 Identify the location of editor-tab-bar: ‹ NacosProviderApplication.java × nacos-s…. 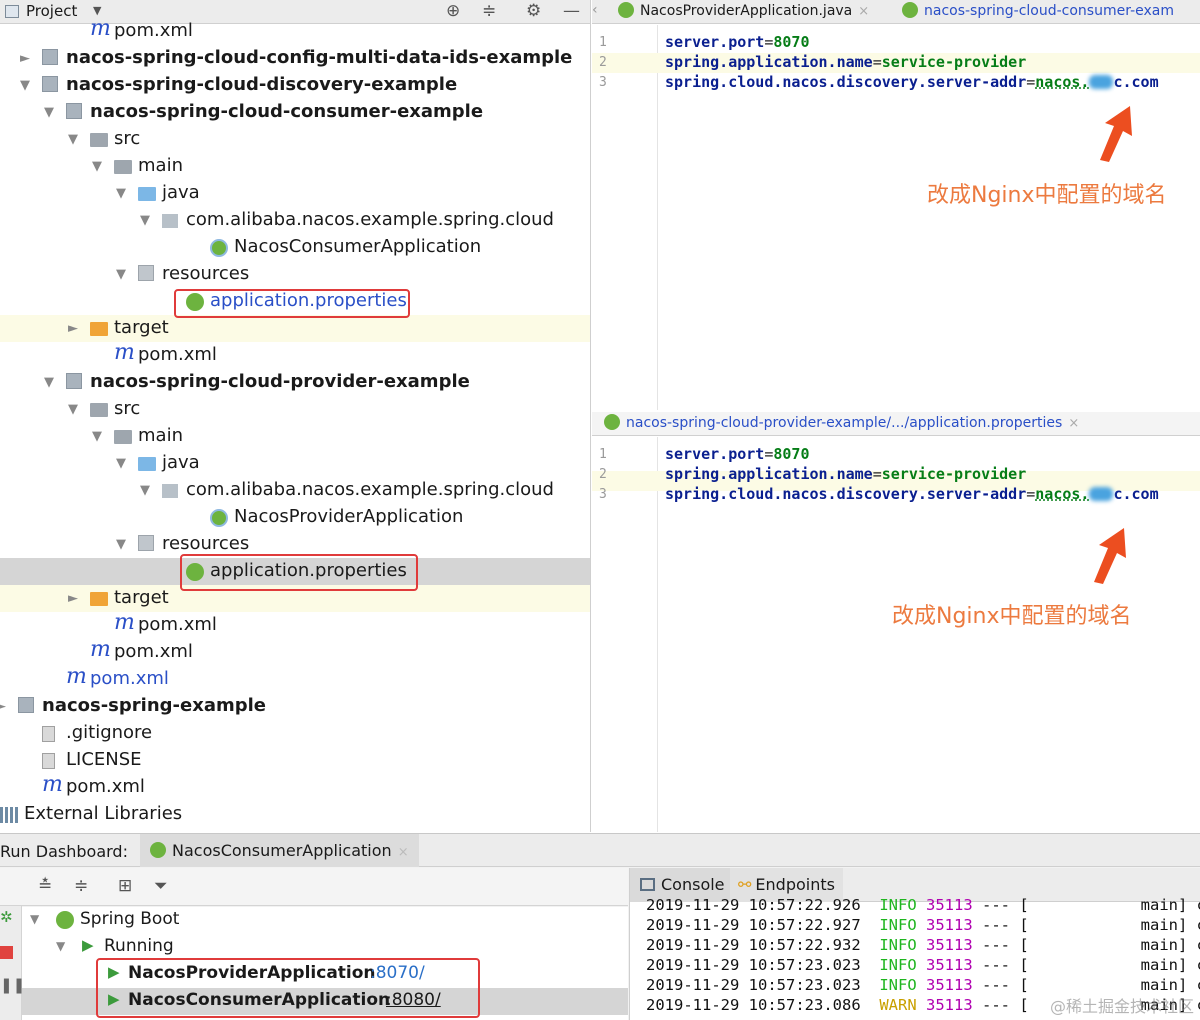
(896, 12).